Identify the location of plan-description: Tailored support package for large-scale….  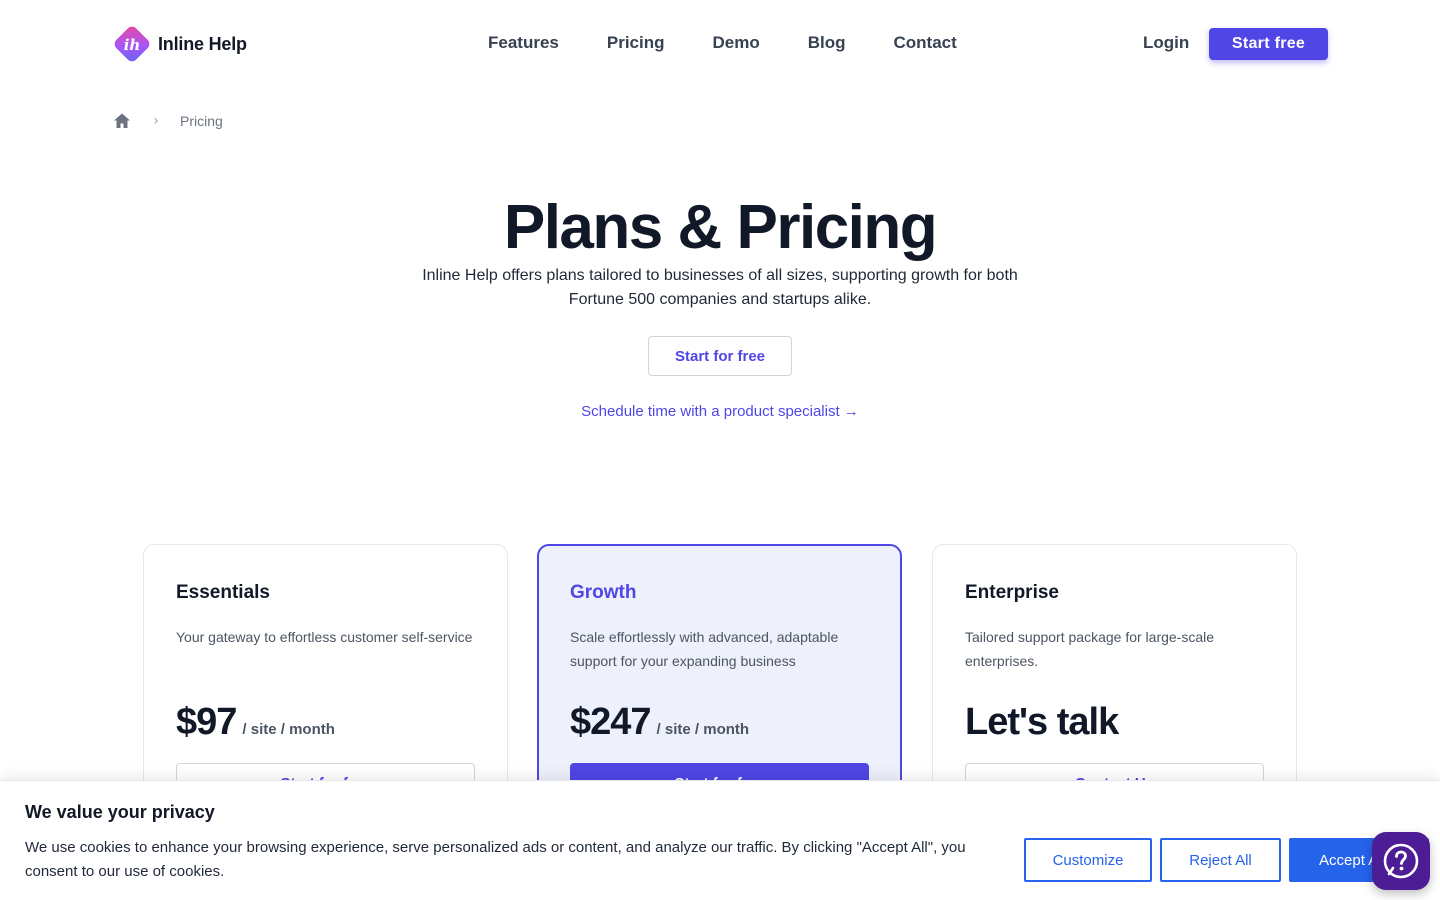
(1090, 649).